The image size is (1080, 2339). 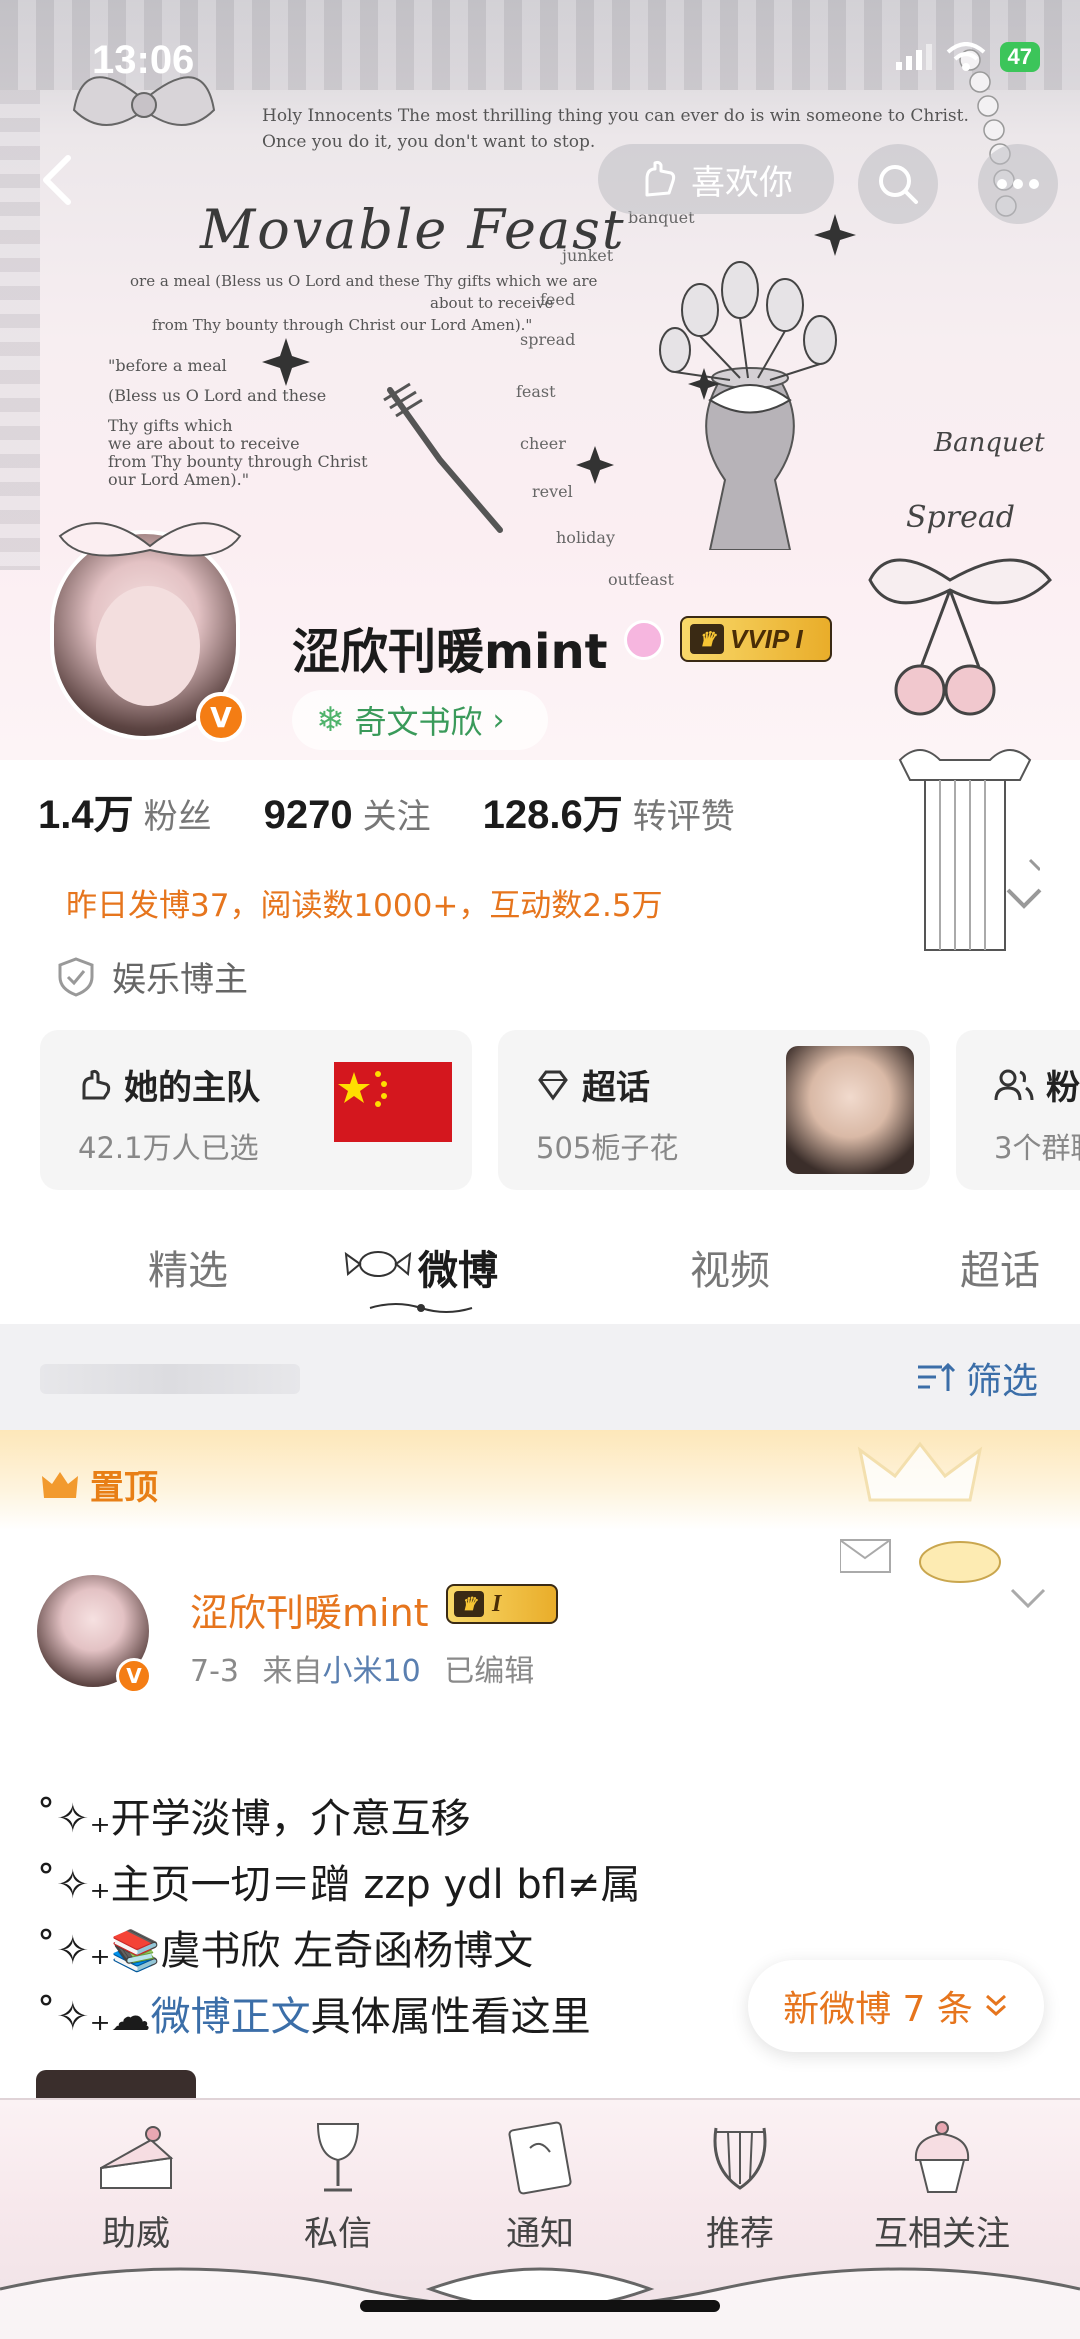 What do you see at coordinates (552, 815) in the screenshot?
I see `stat-interactions-num: 128.6万` at bounding box center [552, 815].